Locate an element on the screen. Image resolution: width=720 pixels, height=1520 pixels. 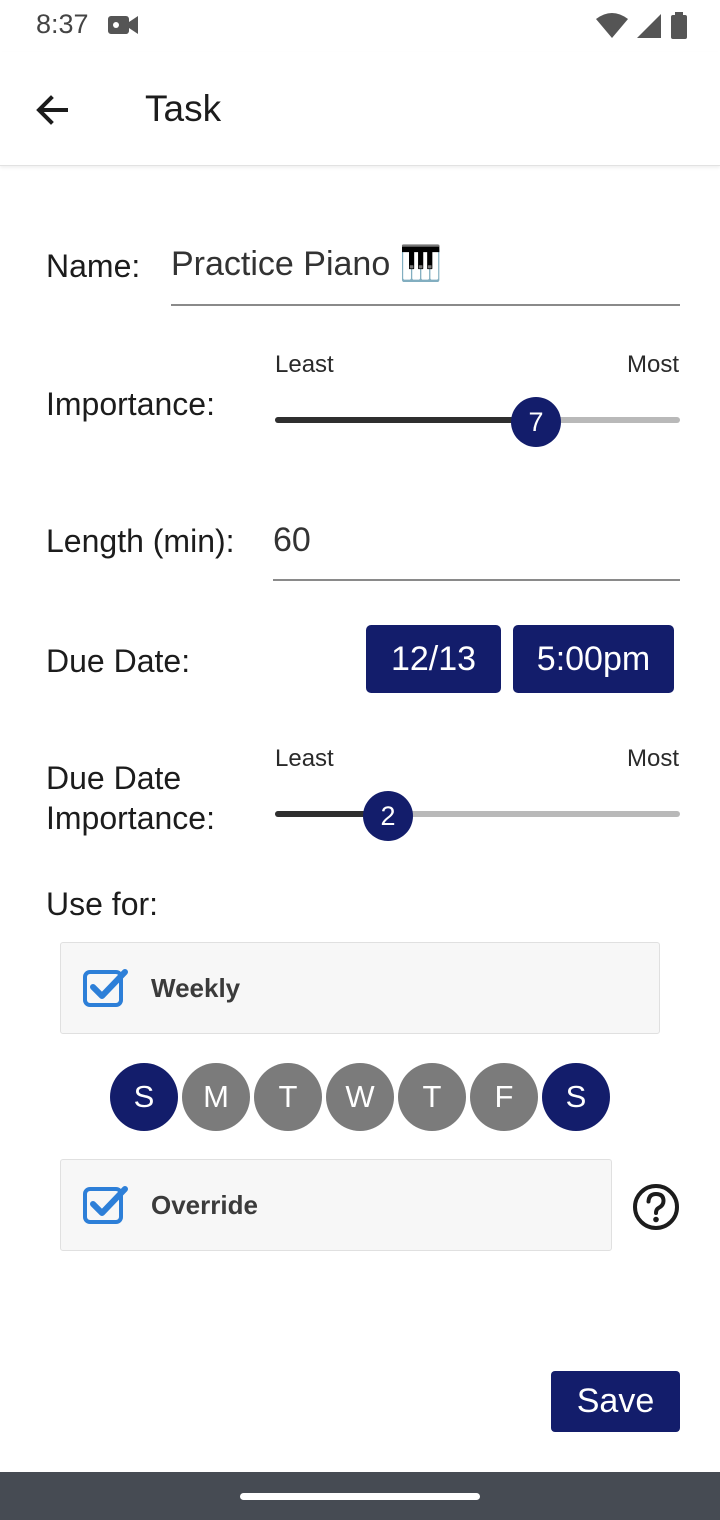
due-date-label: Due Date: is located at coordinates (118, 661).